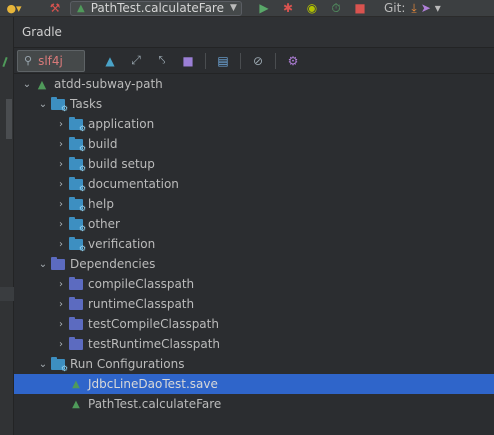  What do you see at coordinates (127, 364) in the screenshot?
I see `tree-node-label: Run Configurations` at bounding box center [127, 364].